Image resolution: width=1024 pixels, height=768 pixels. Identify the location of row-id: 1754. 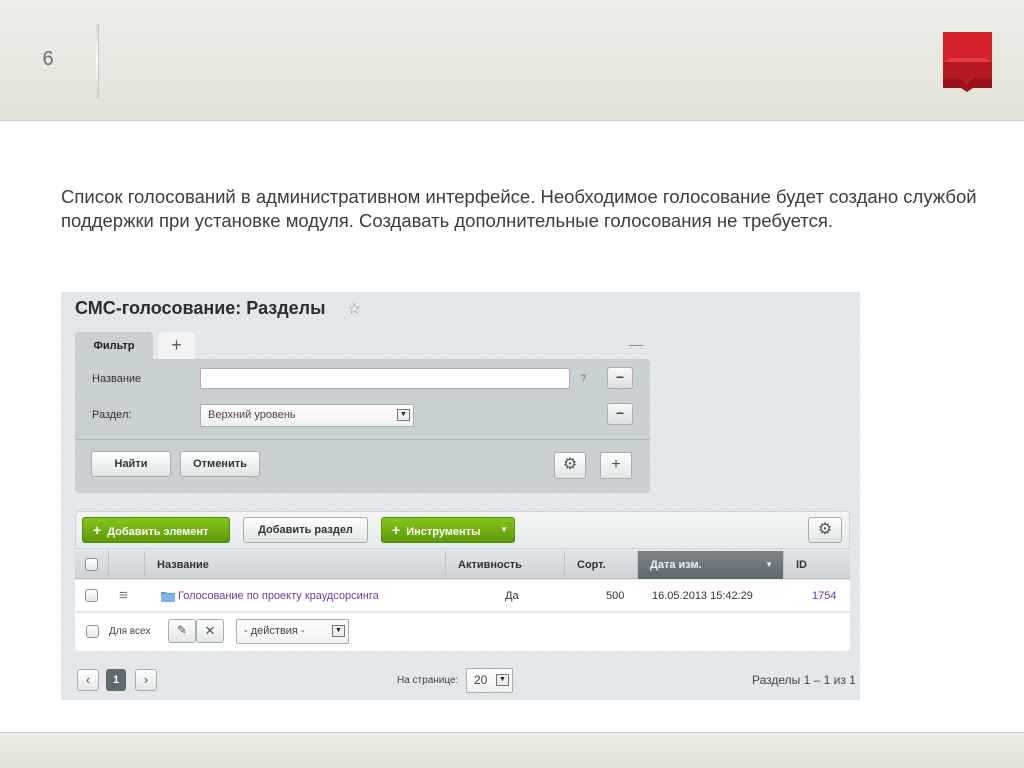
(824, 596).